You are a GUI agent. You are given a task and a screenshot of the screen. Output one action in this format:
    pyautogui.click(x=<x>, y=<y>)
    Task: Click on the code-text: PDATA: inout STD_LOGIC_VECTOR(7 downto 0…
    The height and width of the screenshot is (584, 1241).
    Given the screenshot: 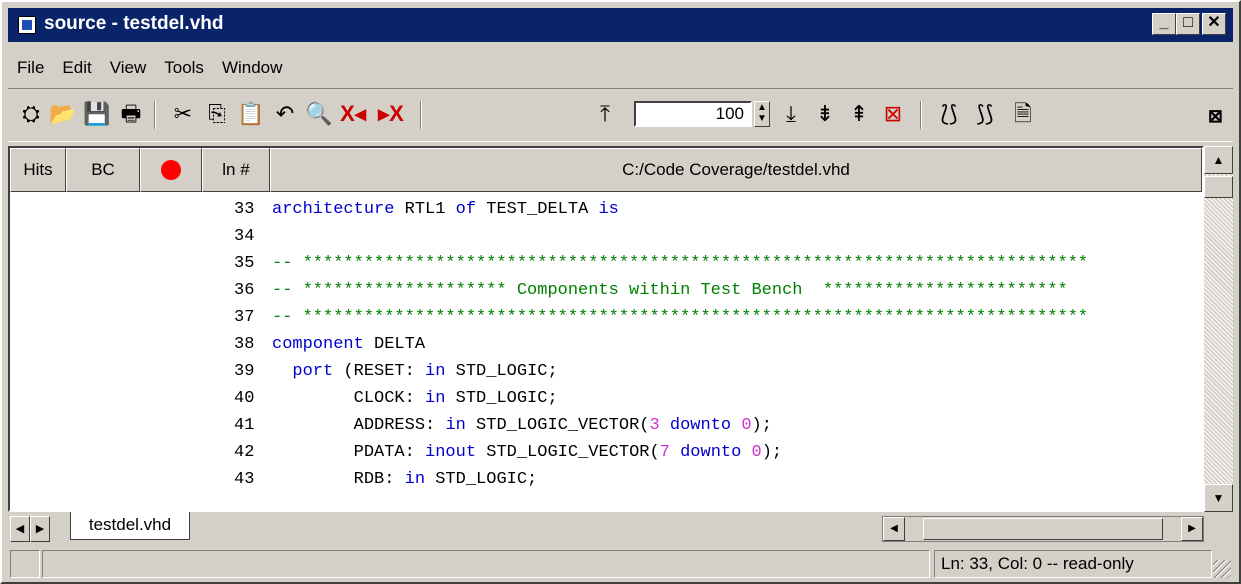 What is the action you would take?
    pyautogui.click(x=527, y=452)
    